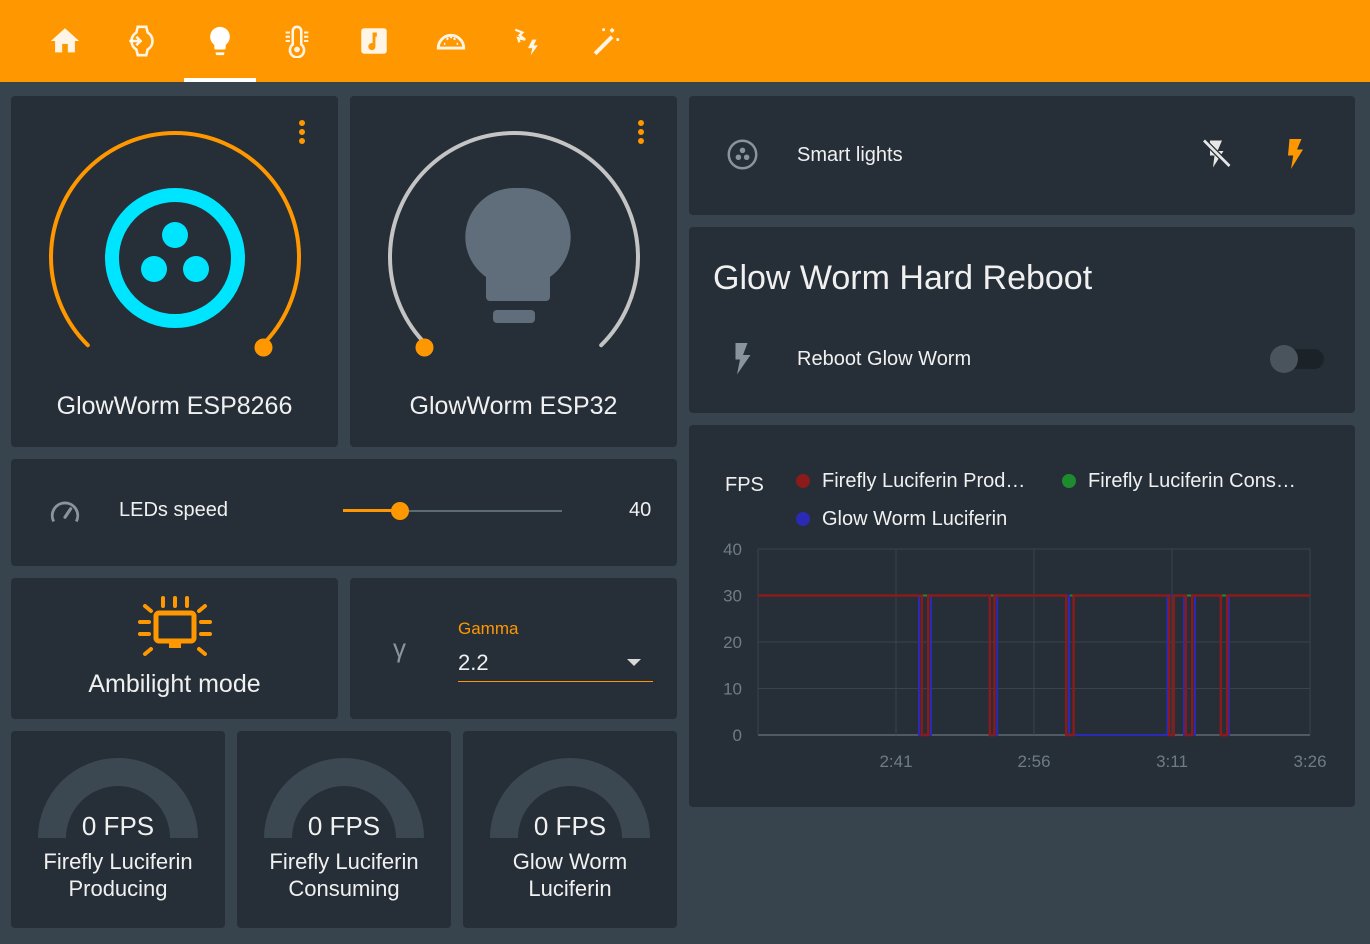  Describe the element at coordinates (743, 359) in the screenshot. I see `flash-icon` at that location.